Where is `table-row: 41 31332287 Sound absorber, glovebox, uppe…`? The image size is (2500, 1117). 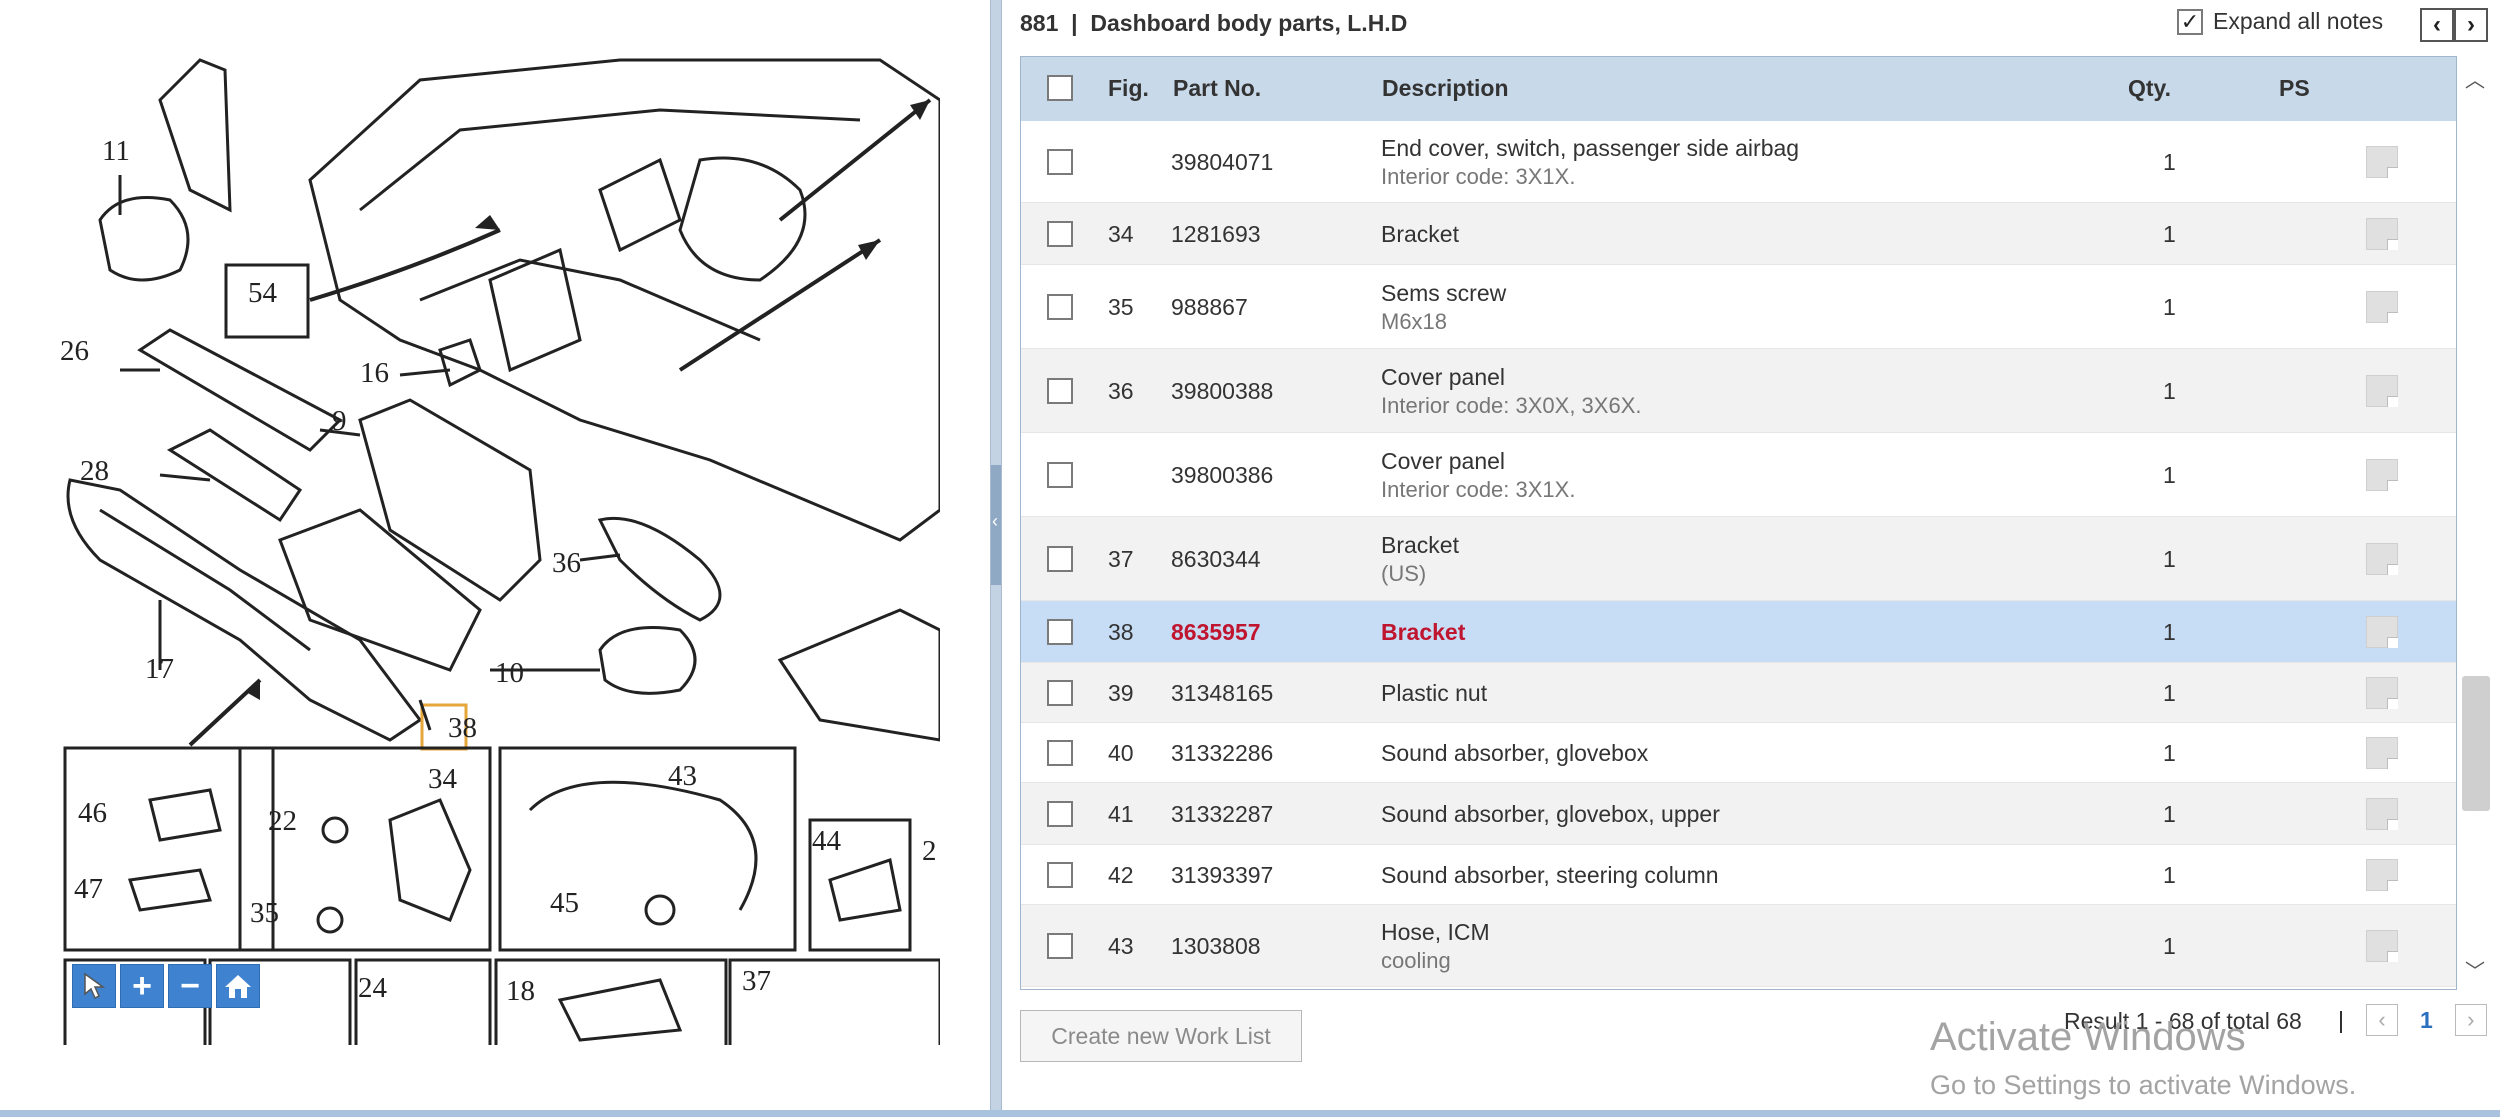
table-row: 41 31332287 Sound absorber, glovebox, uppe… is located at coordinates (1738, 814).